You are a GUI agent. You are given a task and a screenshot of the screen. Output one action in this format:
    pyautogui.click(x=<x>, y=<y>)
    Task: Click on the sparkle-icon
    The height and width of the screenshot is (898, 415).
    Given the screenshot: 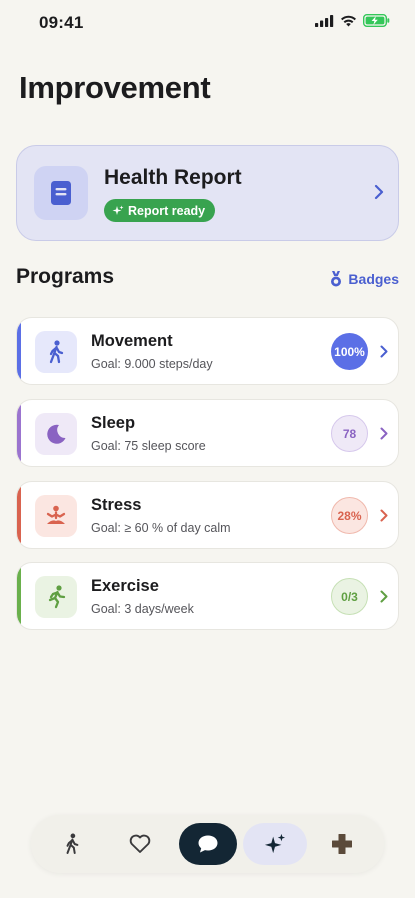 What is the action you would take?
    pyautogui.click(x=118, y=210)
    